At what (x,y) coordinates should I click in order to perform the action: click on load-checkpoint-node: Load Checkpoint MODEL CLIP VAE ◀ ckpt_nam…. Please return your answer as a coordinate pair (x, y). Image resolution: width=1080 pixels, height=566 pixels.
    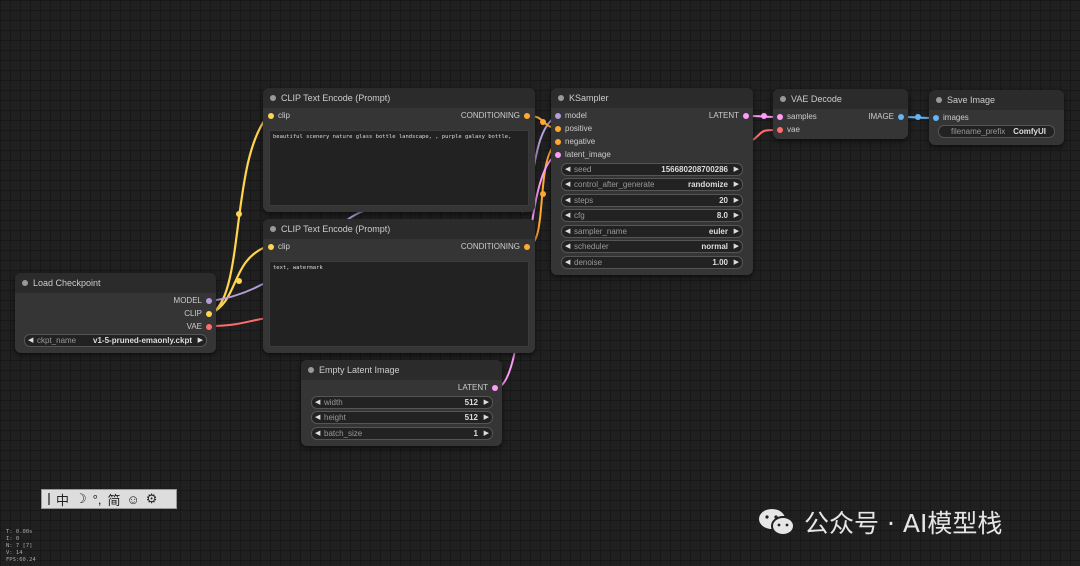
    Looking at the image, I should click on (115, 313).